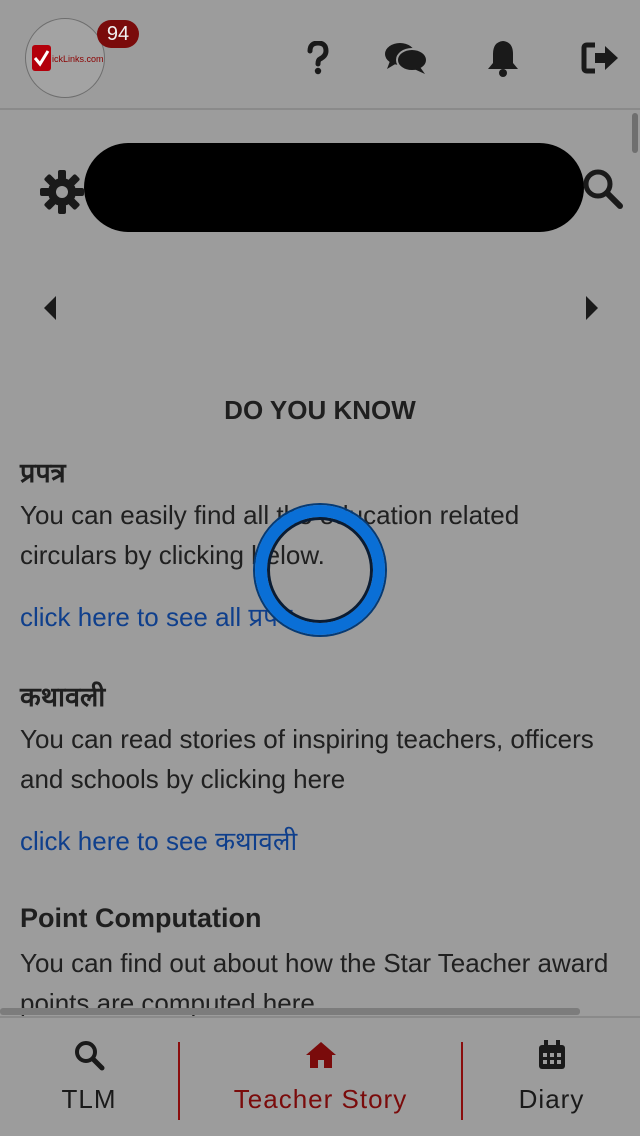  Describe the element at coordinates (503, 58) in the screenshot. I see `bell-icon` at that location.